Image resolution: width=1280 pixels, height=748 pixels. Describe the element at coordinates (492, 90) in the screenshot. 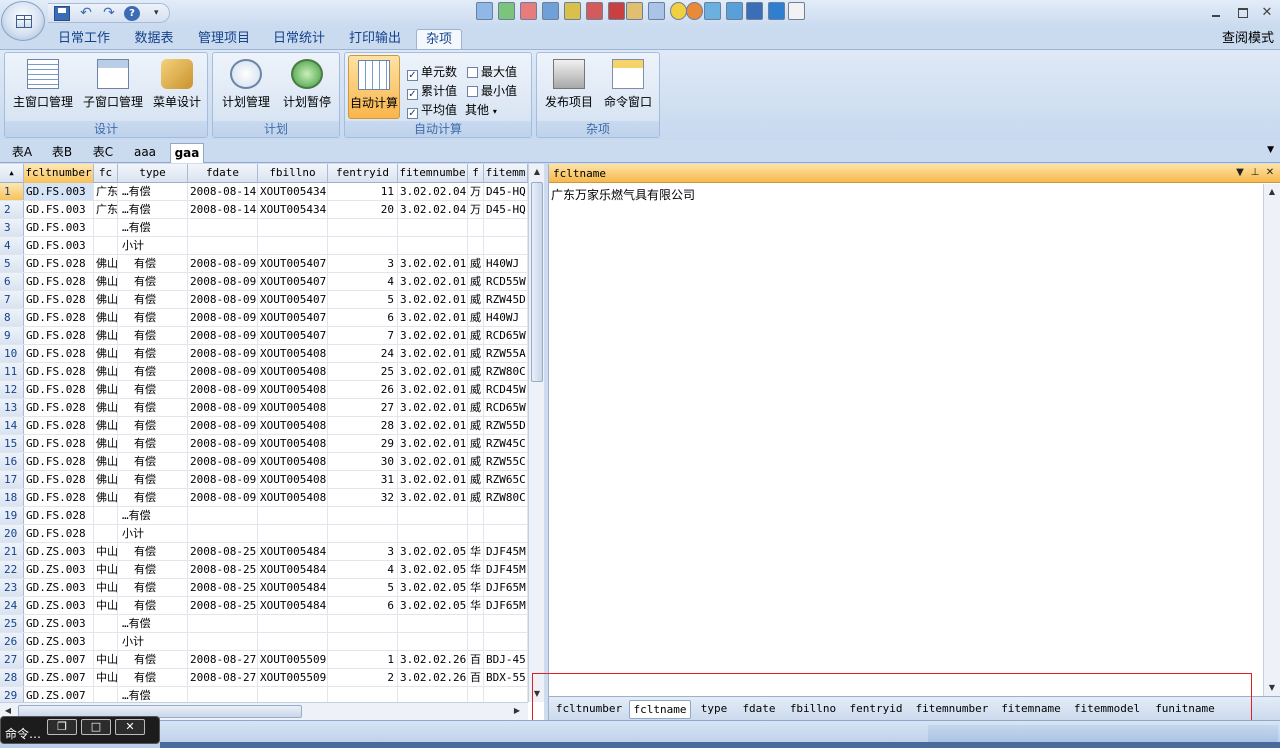

I see `min-value-checkbox: 最小值` at that location.